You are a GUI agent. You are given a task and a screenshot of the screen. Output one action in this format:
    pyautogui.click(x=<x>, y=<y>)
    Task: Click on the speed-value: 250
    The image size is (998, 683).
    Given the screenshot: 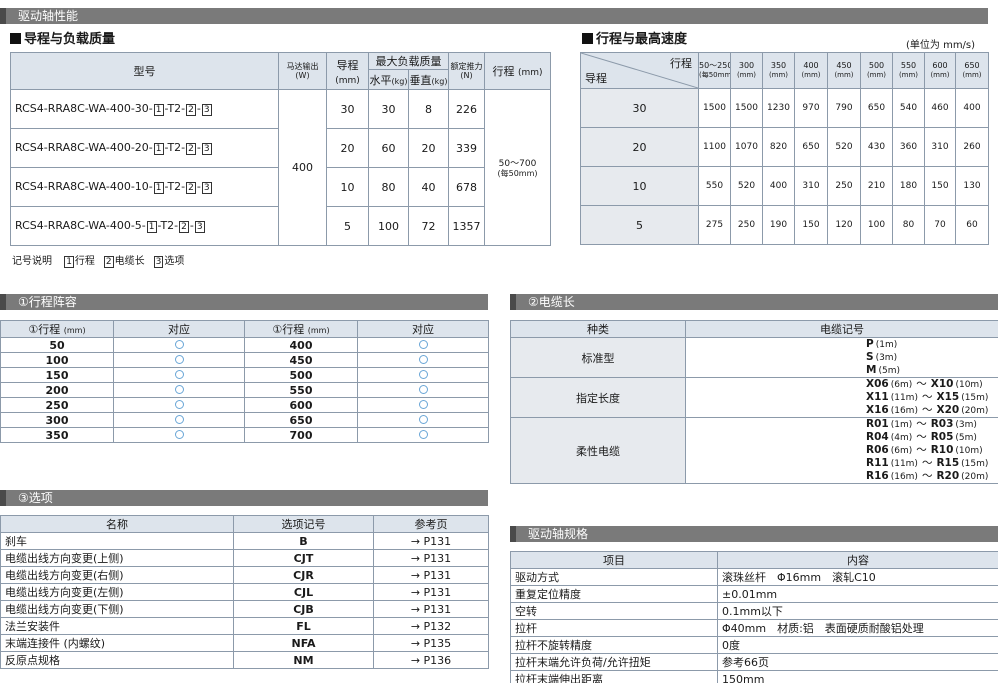 What is the action you would take?
    pyautogui.click(x=746, y=225)
    